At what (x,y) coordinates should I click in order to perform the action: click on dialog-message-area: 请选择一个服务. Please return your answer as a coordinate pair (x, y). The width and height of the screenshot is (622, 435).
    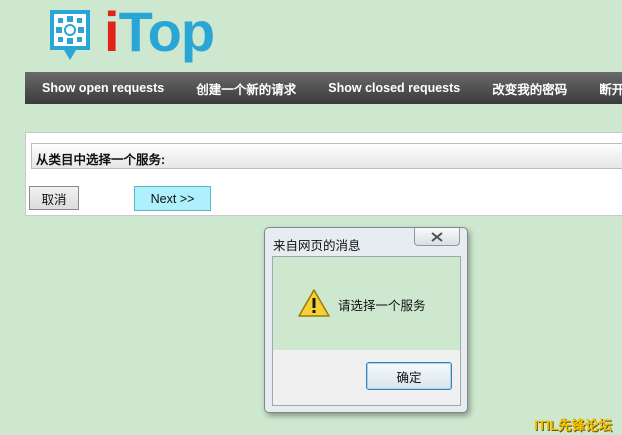
    Looking at the image, I should click on (366, 303).